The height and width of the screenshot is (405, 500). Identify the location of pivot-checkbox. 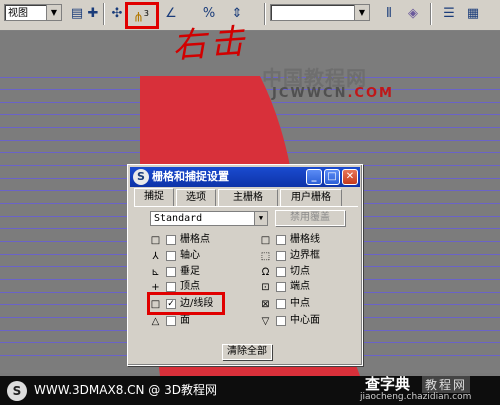
(171, 256).